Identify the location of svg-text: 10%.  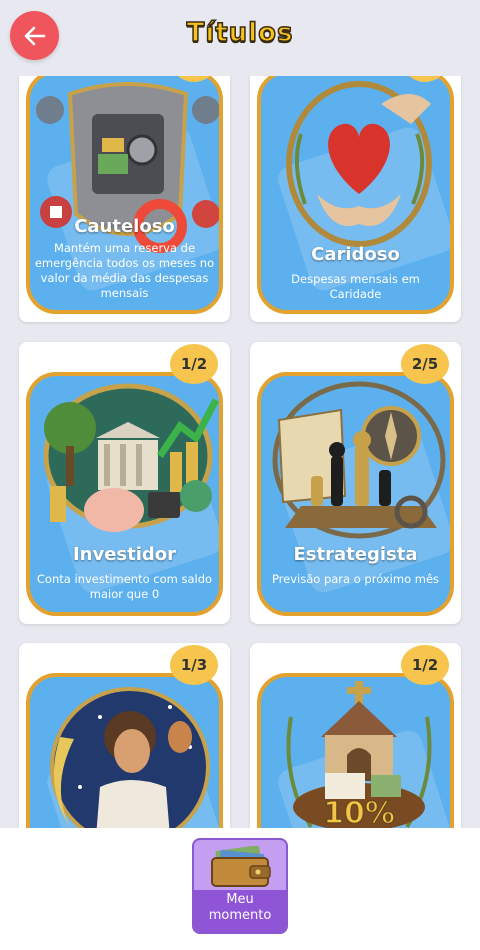
(359, 813).